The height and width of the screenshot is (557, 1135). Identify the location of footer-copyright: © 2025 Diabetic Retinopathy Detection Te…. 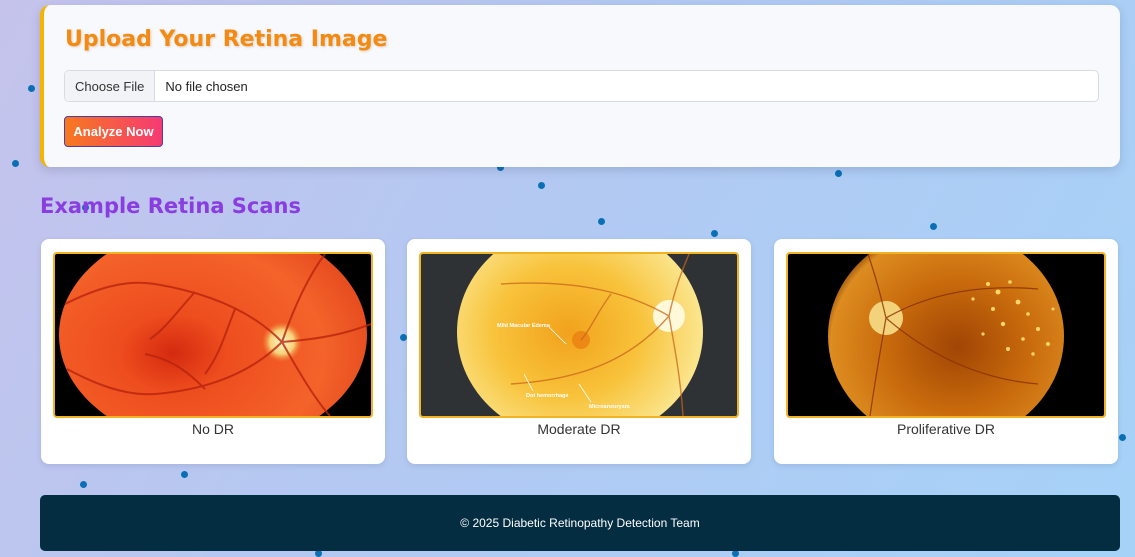
(580, 523).